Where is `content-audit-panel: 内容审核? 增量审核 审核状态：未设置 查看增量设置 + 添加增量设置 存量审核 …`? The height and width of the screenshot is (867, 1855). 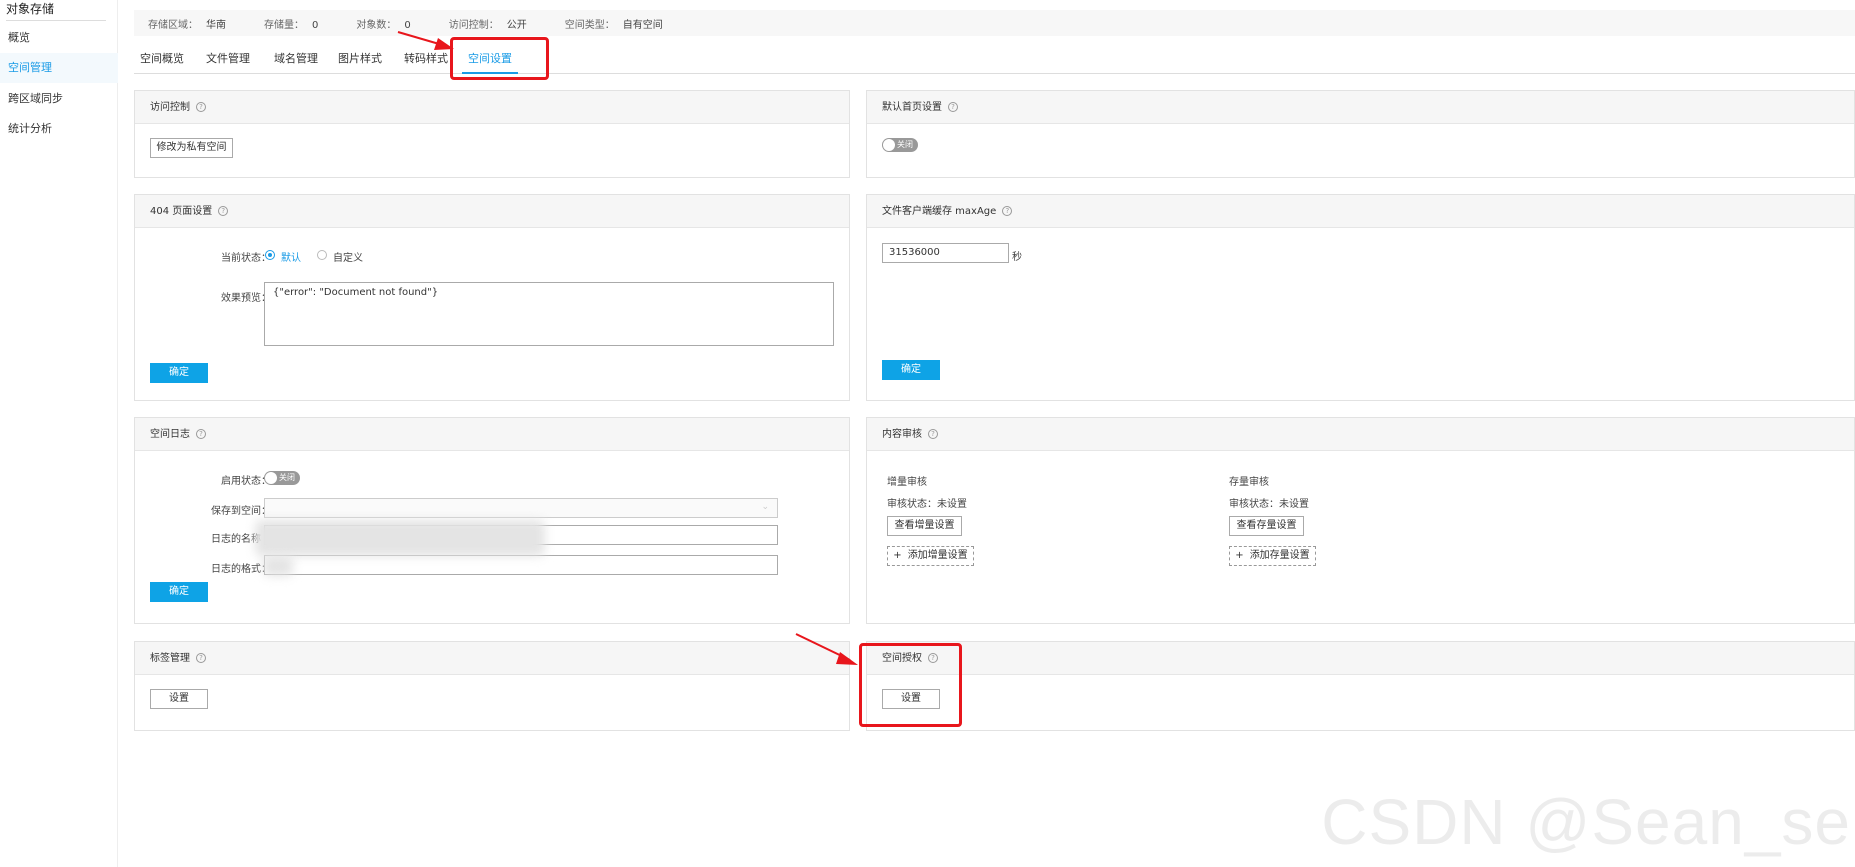
content-audit-panel: 内容审核? 增量审核 审核状态：未设置 查看增量设置 + 添加增量设置 存量审核 … is located at coordinates (1360, 520).